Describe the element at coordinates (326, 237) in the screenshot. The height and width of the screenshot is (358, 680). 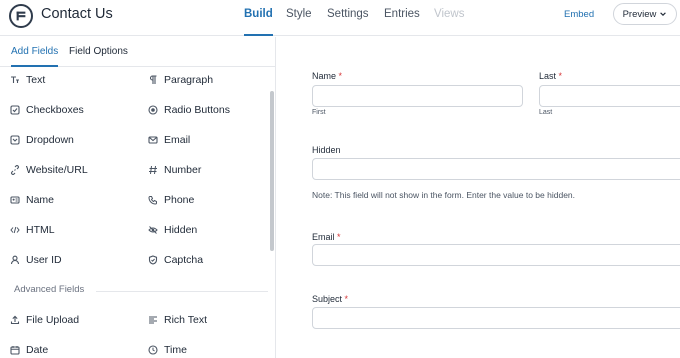
I see `email-field-label: Email *` at that location.